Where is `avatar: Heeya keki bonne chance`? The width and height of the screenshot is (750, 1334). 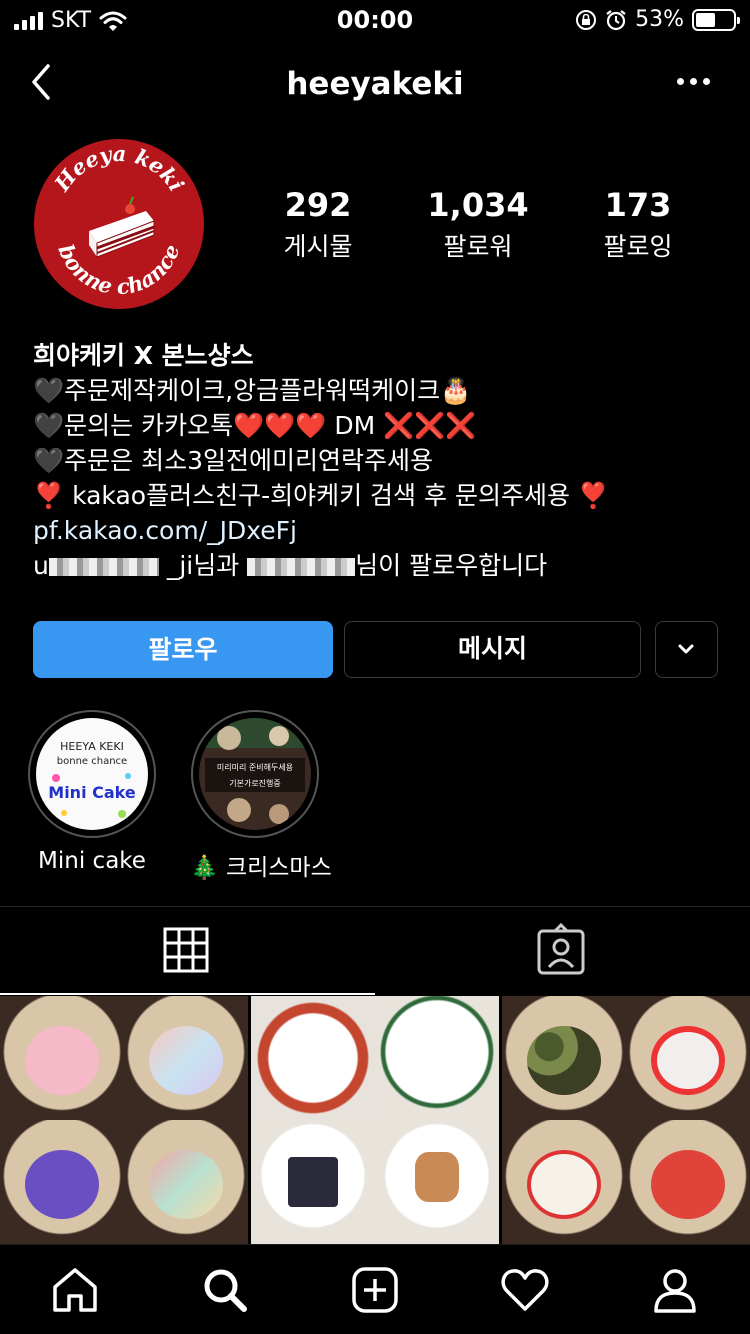
avatar: Heeya keki bonne chance is located at coordinates (119, 224).